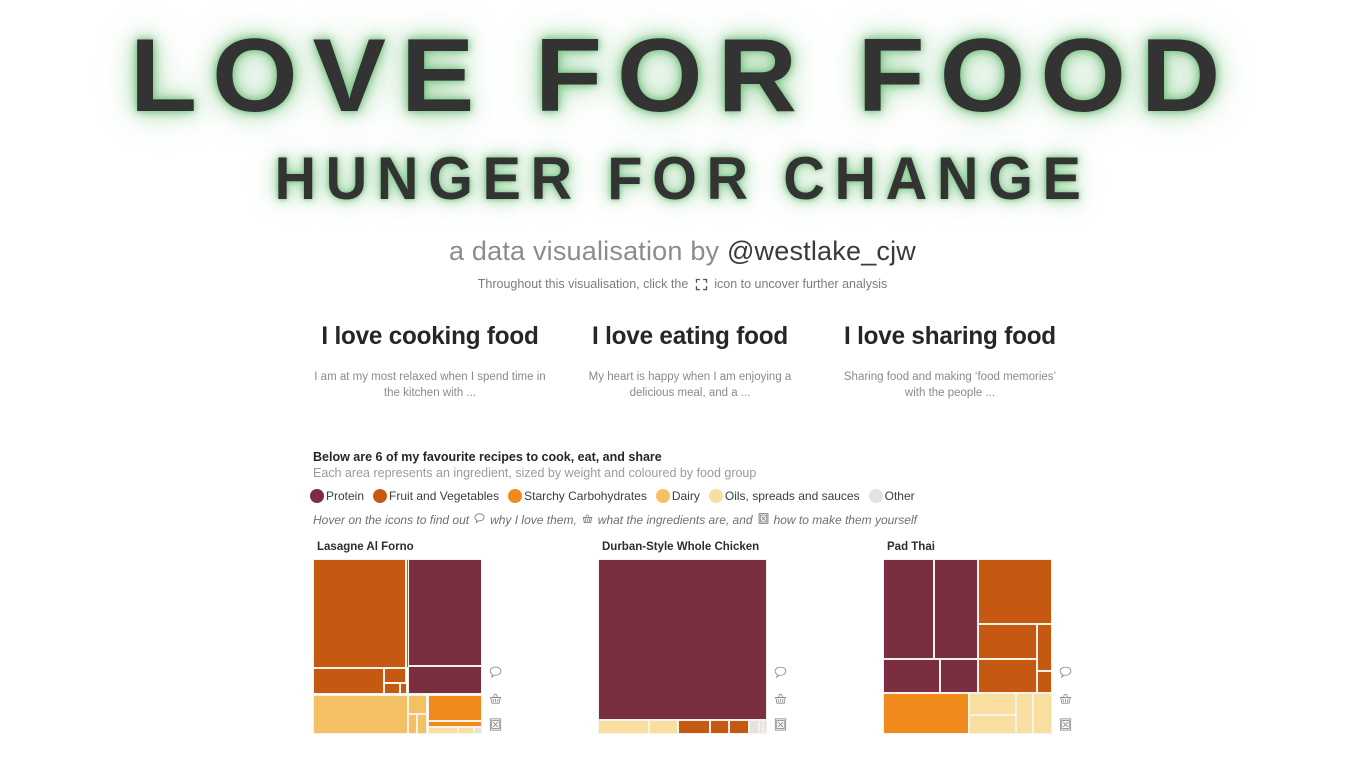 The image size is (1365, 767). I want to click on legend-label: Fruit and Vegetables, so click(444, 496).